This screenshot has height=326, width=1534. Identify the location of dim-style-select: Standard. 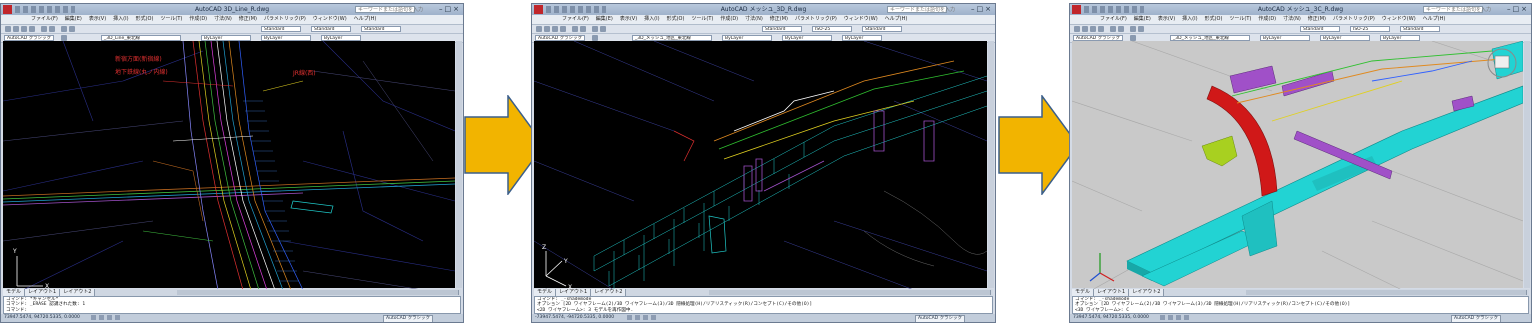
(331, 29).